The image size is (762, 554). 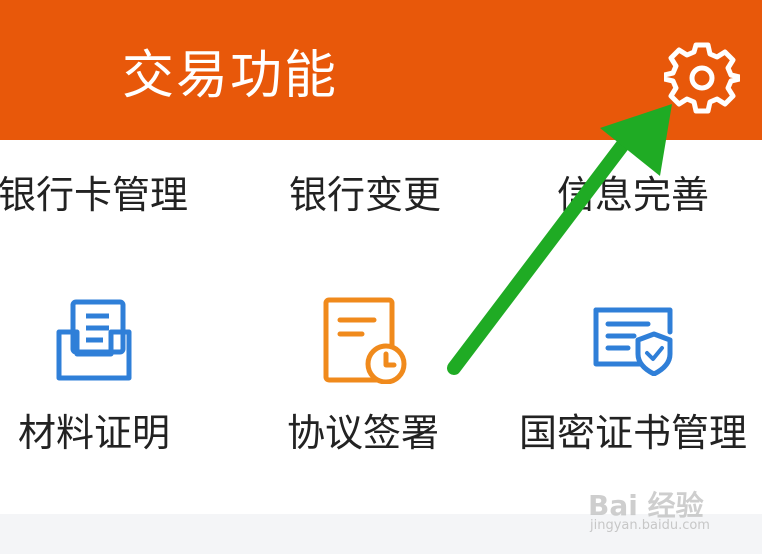 What do you see at coordinates (230, 76) in the screenshot?
I see `page-title: 交易功能` at bounding box center [230, 76].